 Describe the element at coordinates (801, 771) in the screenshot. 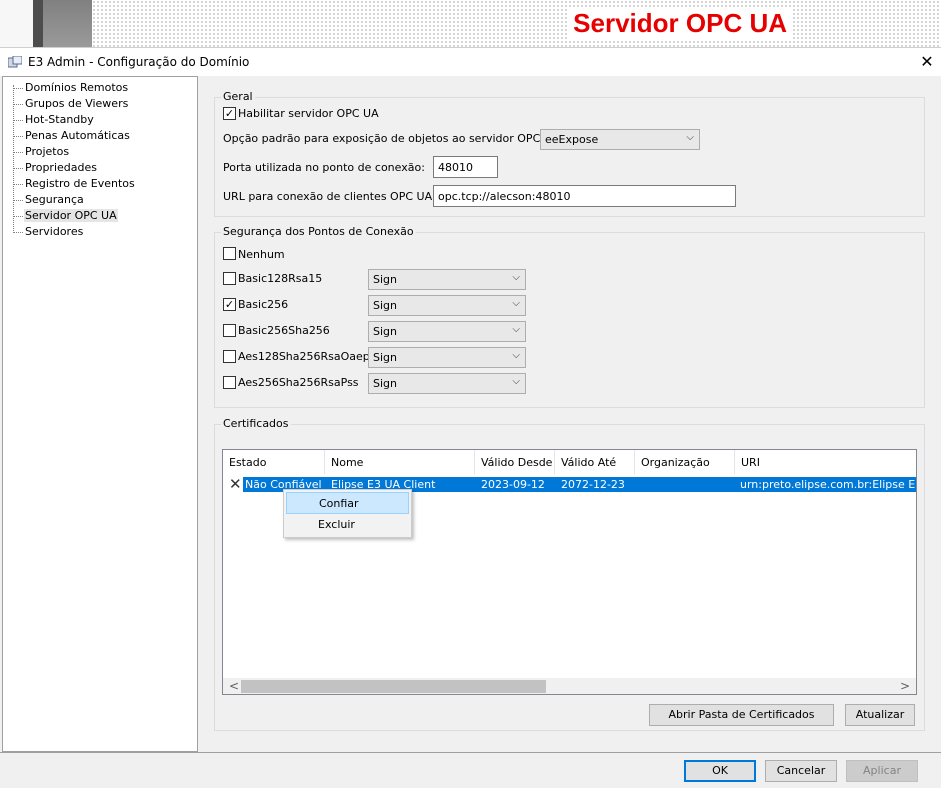

I see `cancel-button: Cancelar` at that location.